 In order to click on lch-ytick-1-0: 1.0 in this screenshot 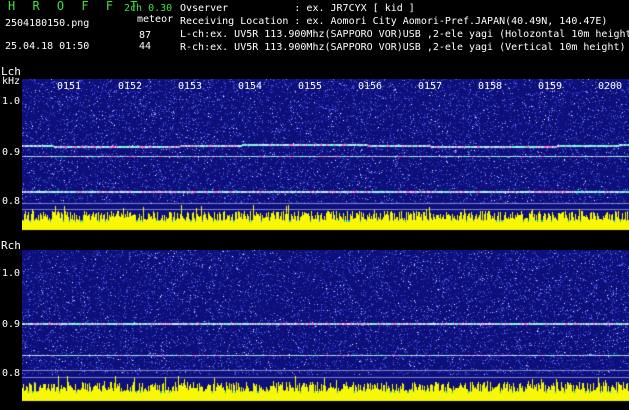, I will do `click(11, 101)`.